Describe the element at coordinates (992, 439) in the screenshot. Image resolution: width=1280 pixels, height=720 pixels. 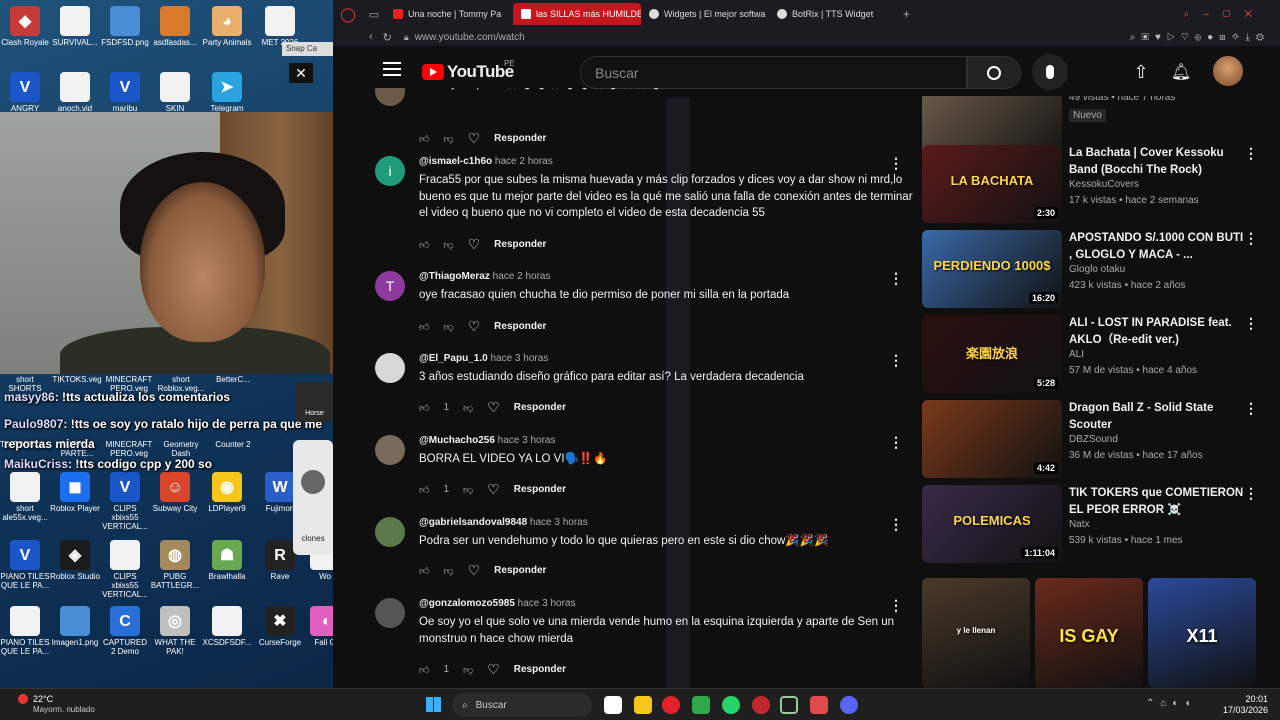
I see `video-thumbnail: 4:42` at that location.